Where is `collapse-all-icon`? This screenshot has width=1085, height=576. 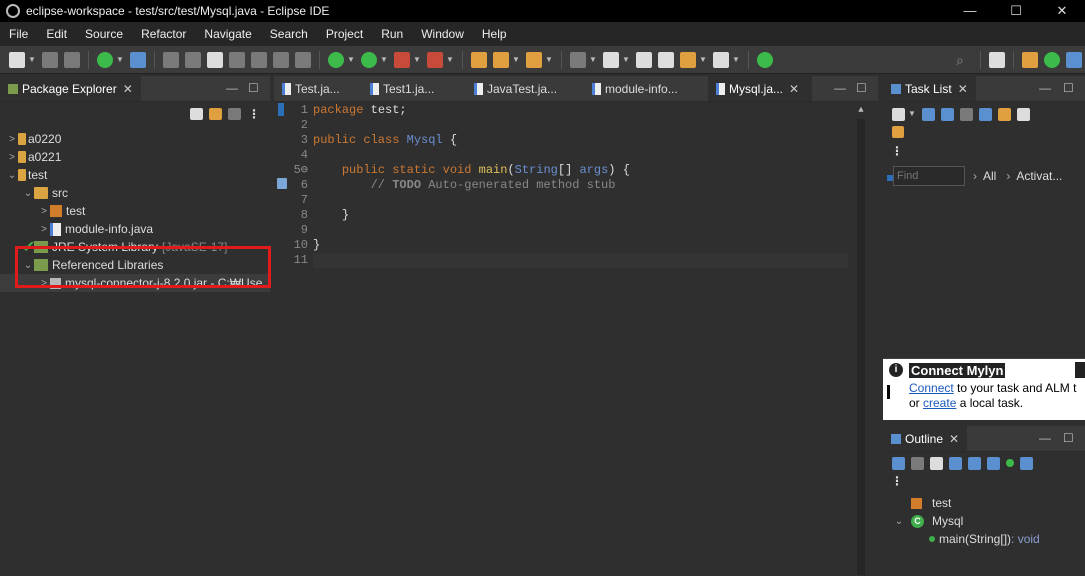
collapse-all-icon is located at coordinates (1023, 114).